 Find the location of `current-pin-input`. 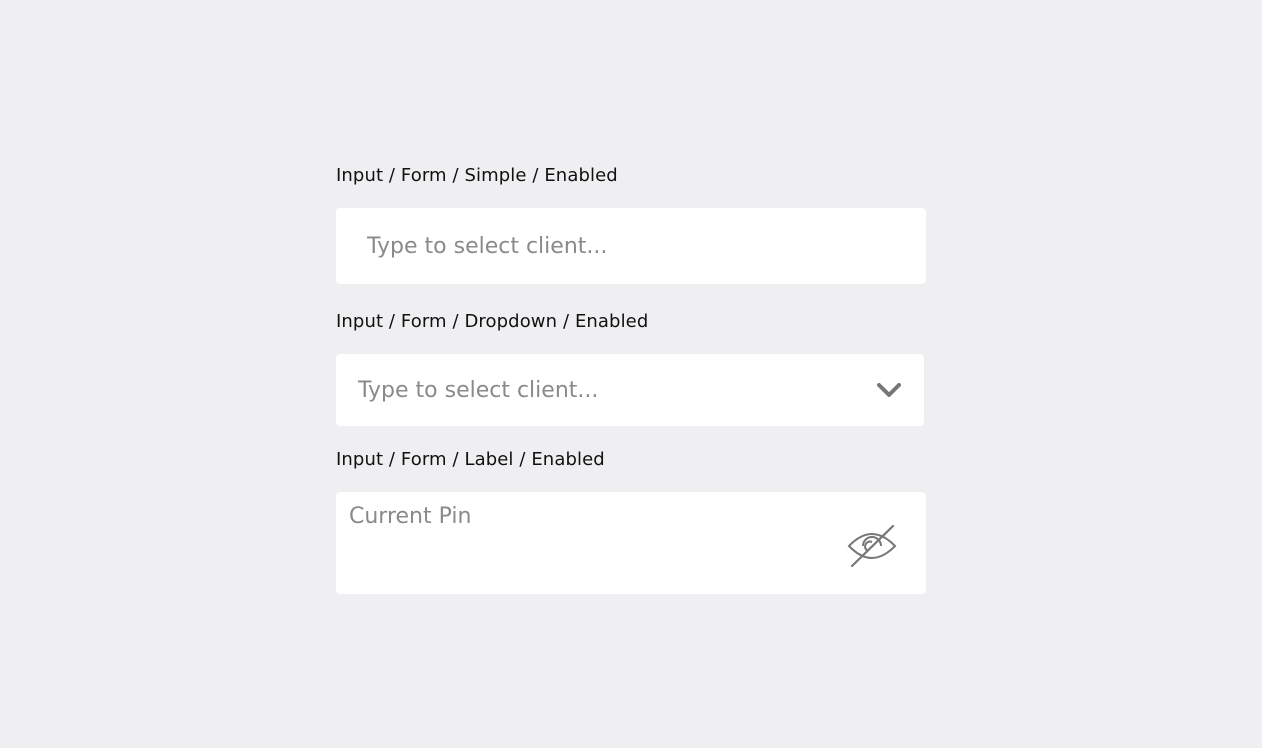

current-pin-input is located at coordinates (589, 516).